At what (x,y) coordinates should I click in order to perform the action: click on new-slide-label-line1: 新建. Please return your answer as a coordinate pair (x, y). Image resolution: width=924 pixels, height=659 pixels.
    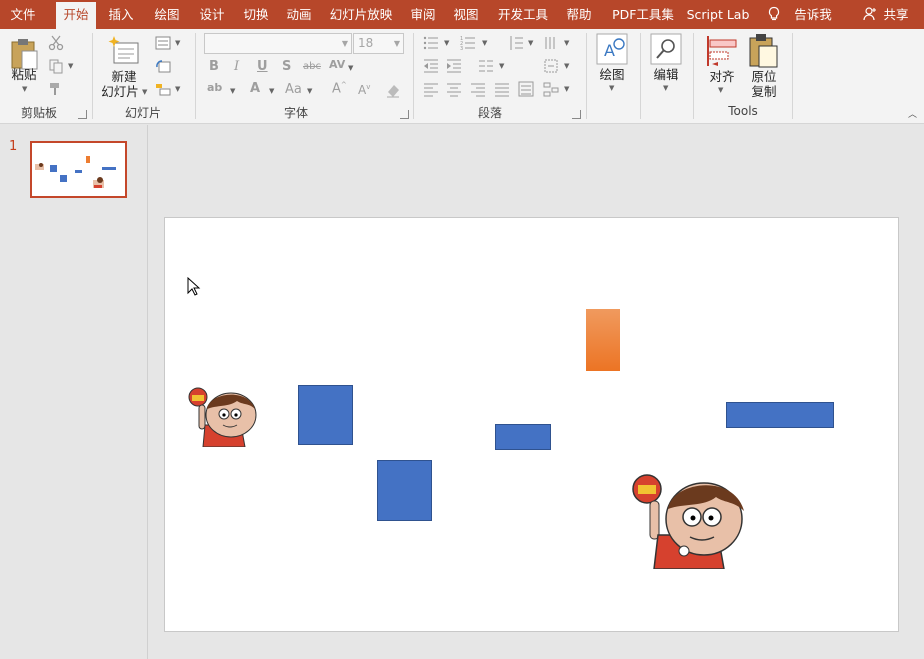
    Looking at the image, I should click on (124, 77).